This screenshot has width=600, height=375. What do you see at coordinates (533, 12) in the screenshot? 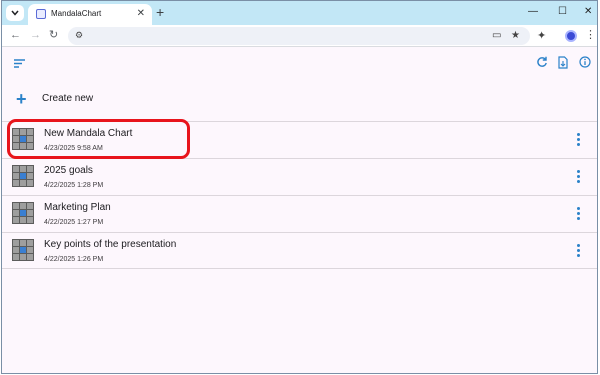
I see `minimize-button: —` at bounding box center [533, 12].